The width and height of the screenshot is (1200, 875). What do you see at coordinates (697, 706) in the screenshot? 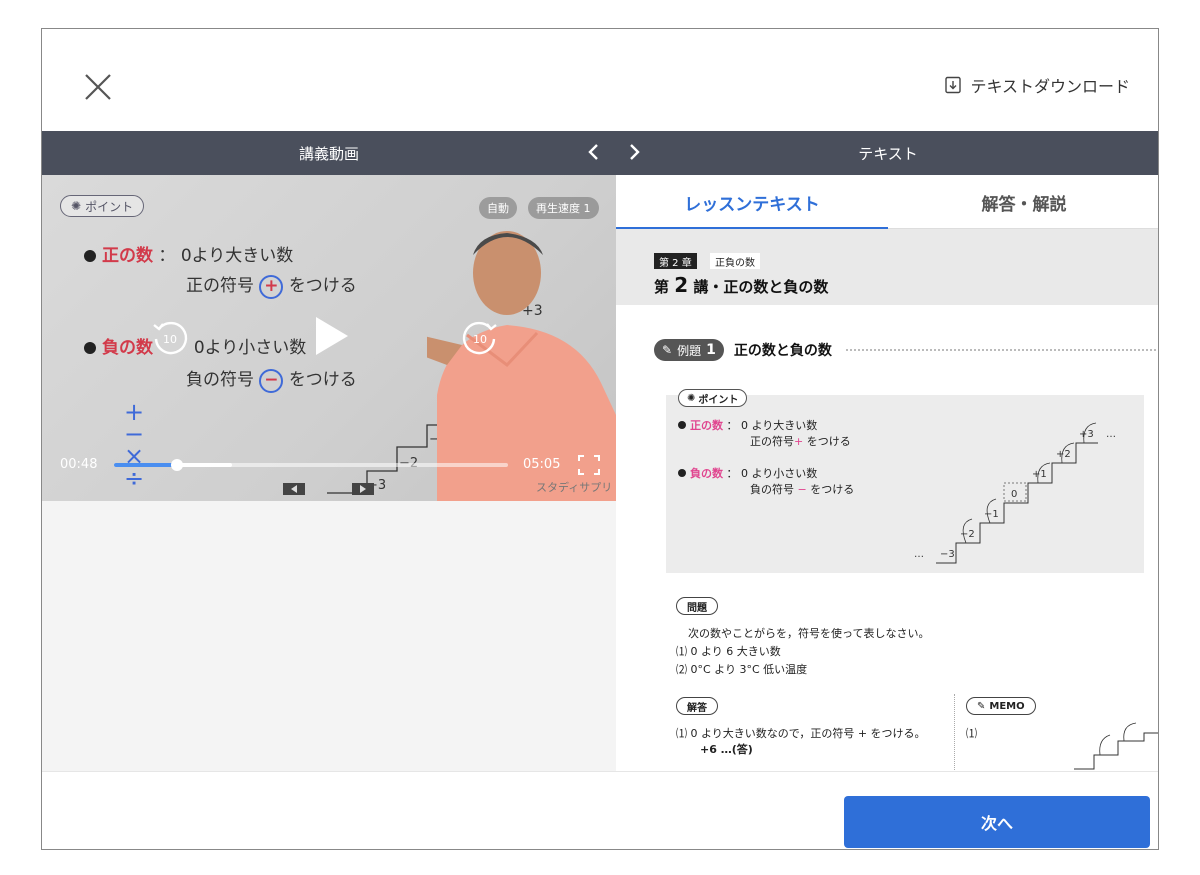
I see `answer-badge: 解答` at bounding box center [697, 706].